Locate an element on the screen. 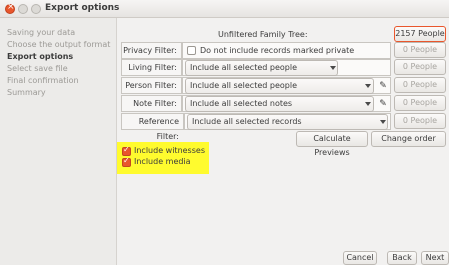 Image resolution: width=449 pixels, height=265 pixels. person-filter-combo: Include all selected people is located at coordinates (279, 86).